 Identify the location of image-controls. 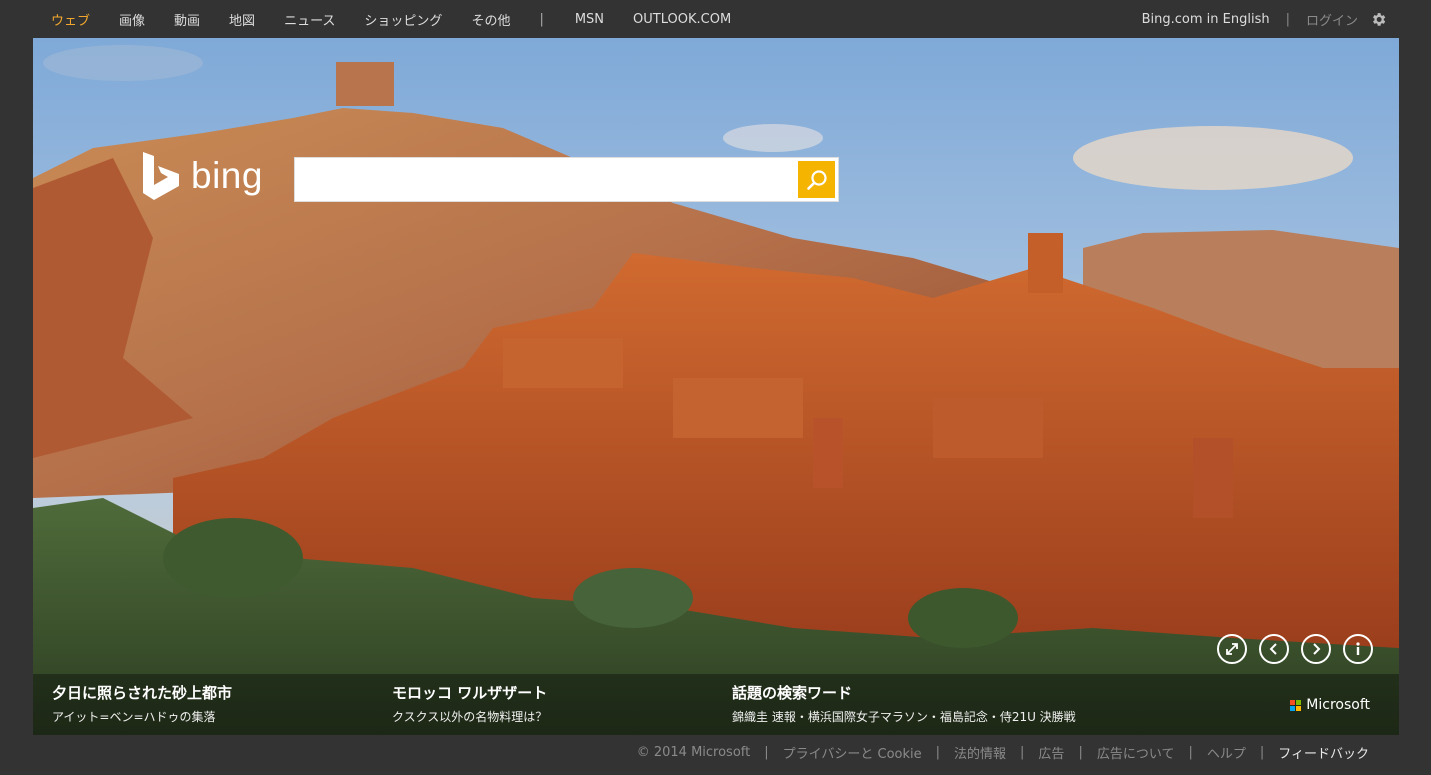
(1289, 649).